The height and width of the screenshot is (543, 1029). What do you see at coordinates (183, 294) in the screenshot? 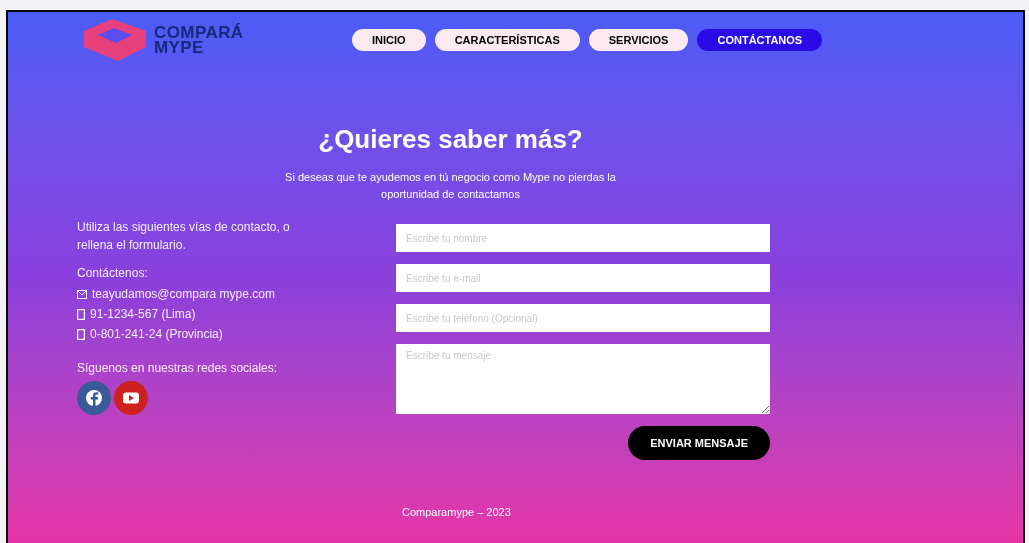
I see `email-text: teayudamos@compara mype.com` at bounding box center [183, 294].